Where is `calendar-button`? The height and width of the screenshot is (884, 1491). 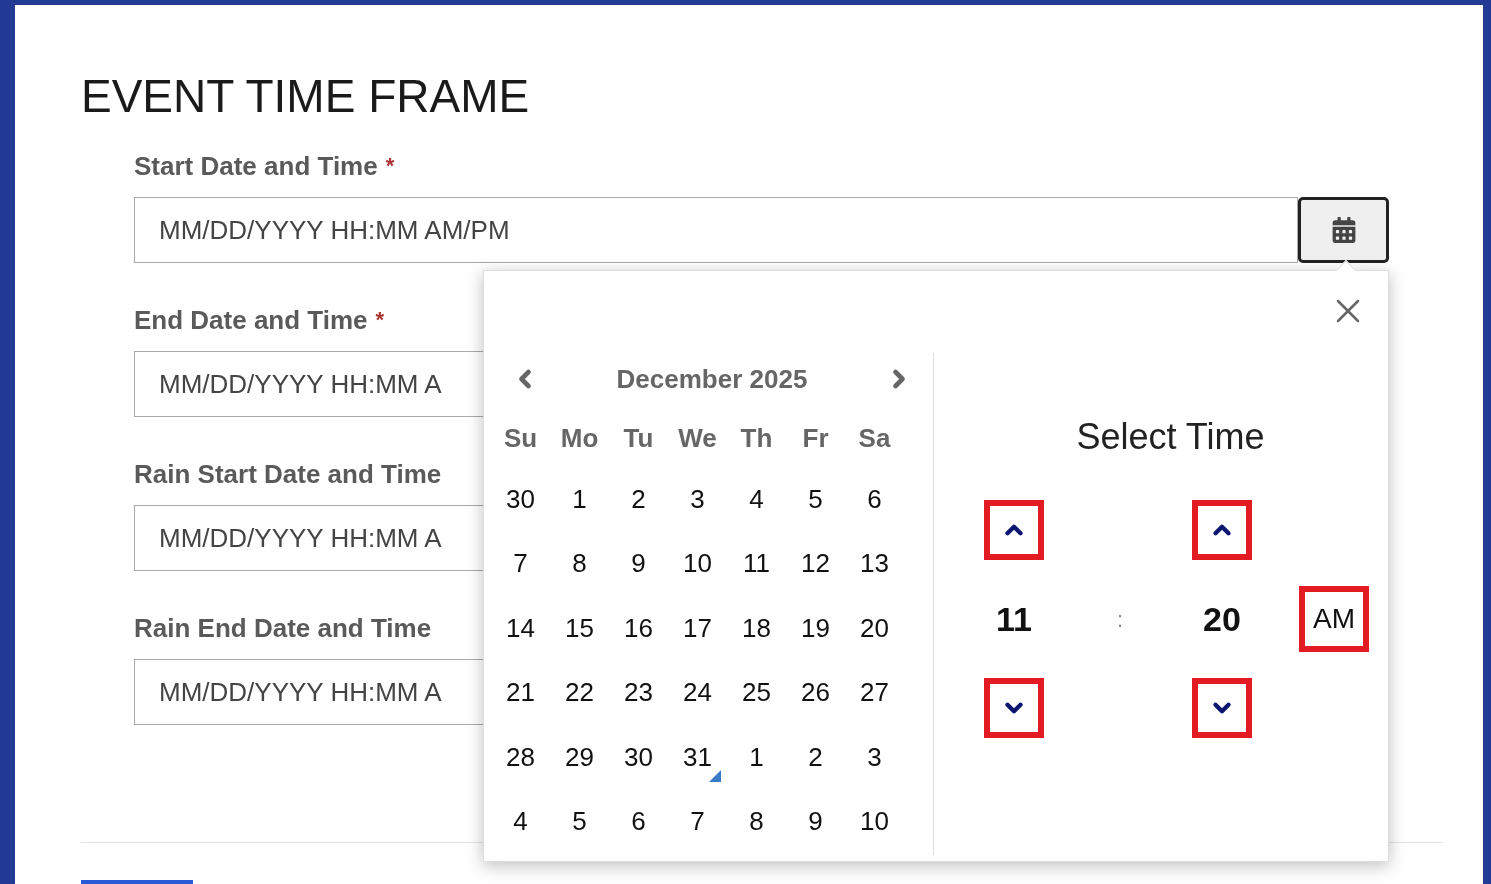 calendar-button is located at coordinates (1343, 230).